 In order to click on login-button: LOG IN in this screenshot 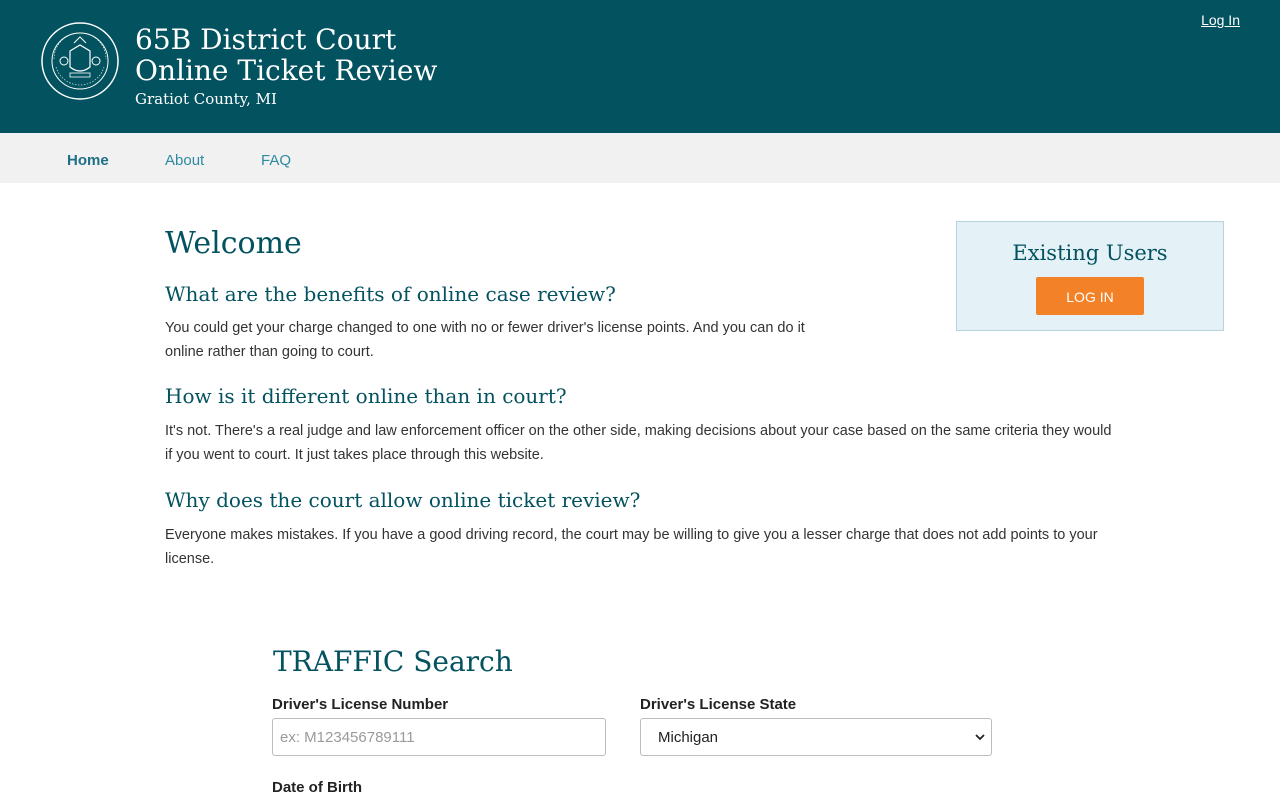, I will do `click(1090, 296)`.